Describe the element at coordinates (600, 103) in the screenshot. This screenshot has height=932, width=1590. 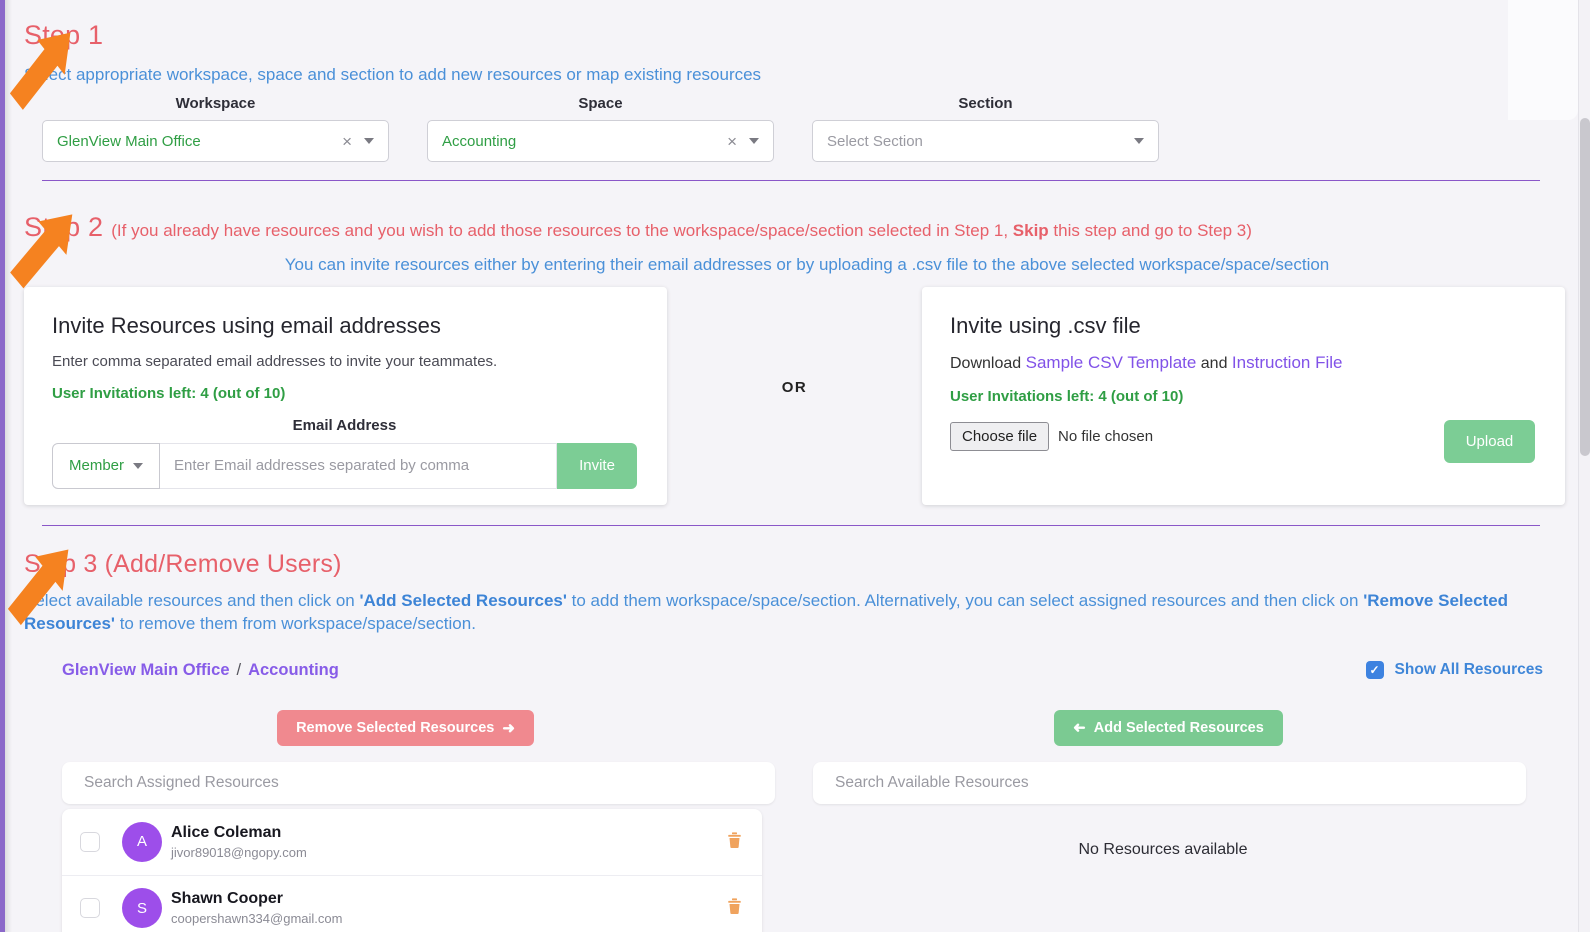
I see `space-label: Space` at that location.